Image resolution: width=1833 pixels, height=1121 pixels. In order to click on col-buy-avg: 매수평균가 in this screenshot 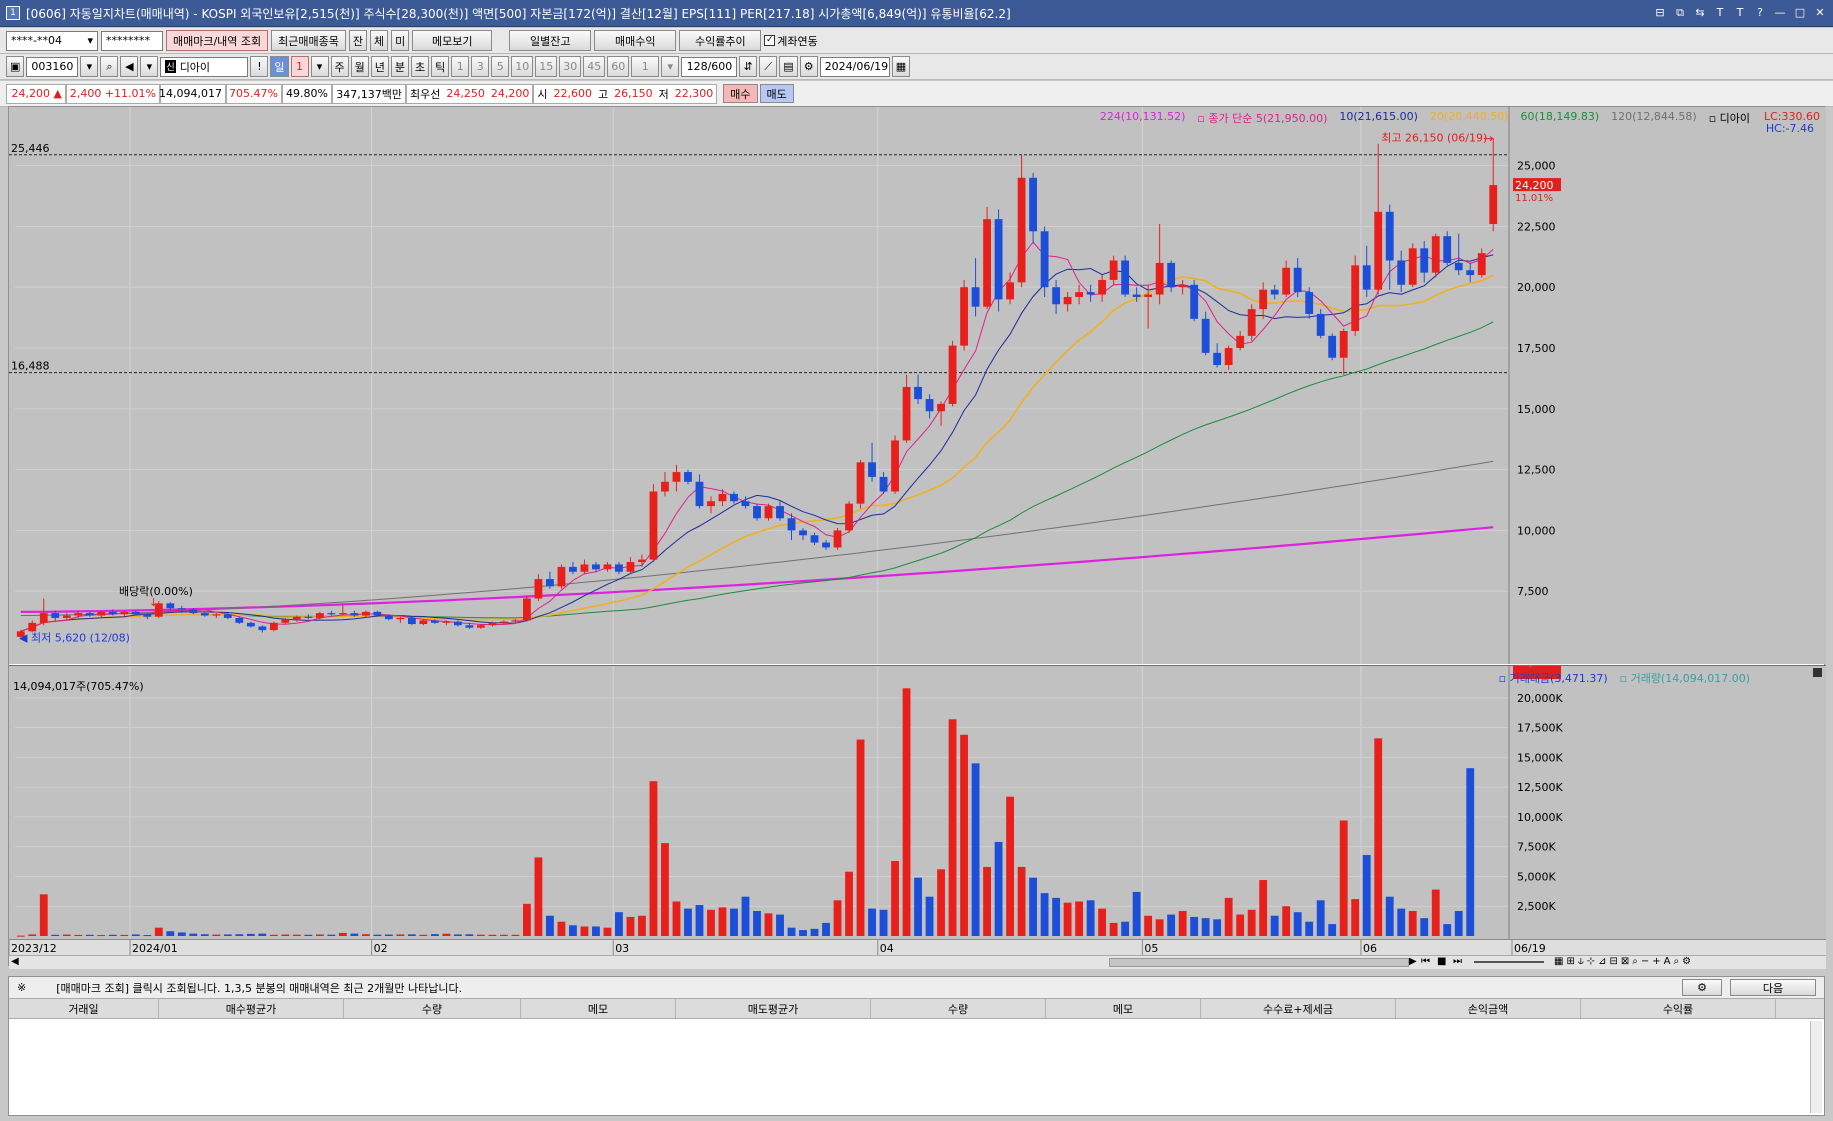, I will do `click(251, 1008)`.